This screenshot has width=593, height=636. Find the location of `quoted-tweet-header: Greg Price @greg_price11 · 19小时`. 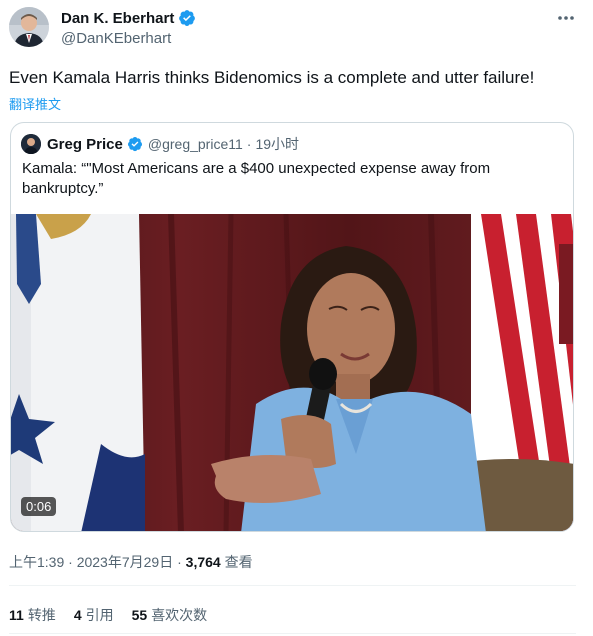

quoted-tweet-header: Greg Price @greg_price11 · 19小时 is located at coordinates (160, 144).